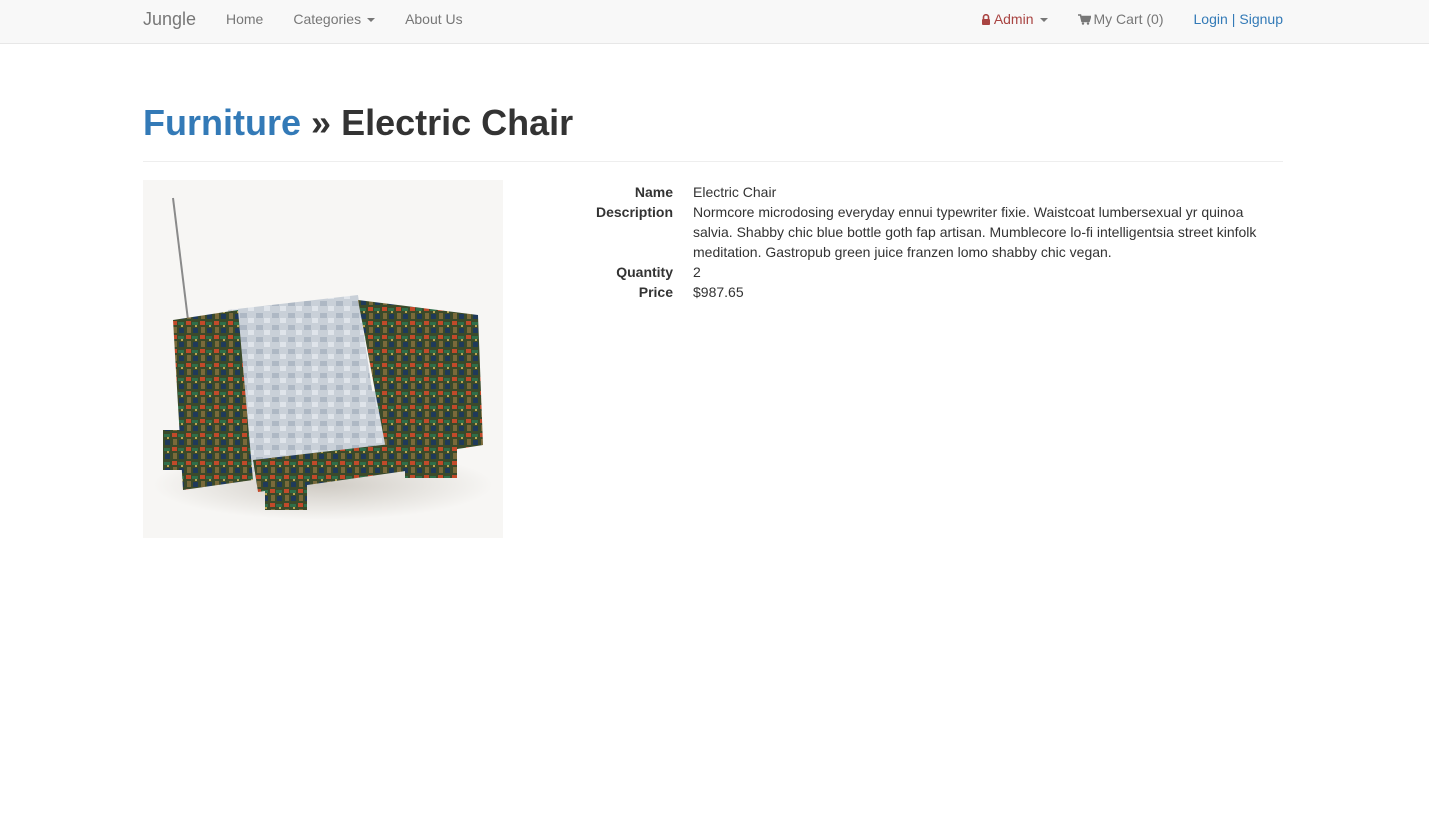  I want to click on product-title: Electric Chair, so click(457, 122).